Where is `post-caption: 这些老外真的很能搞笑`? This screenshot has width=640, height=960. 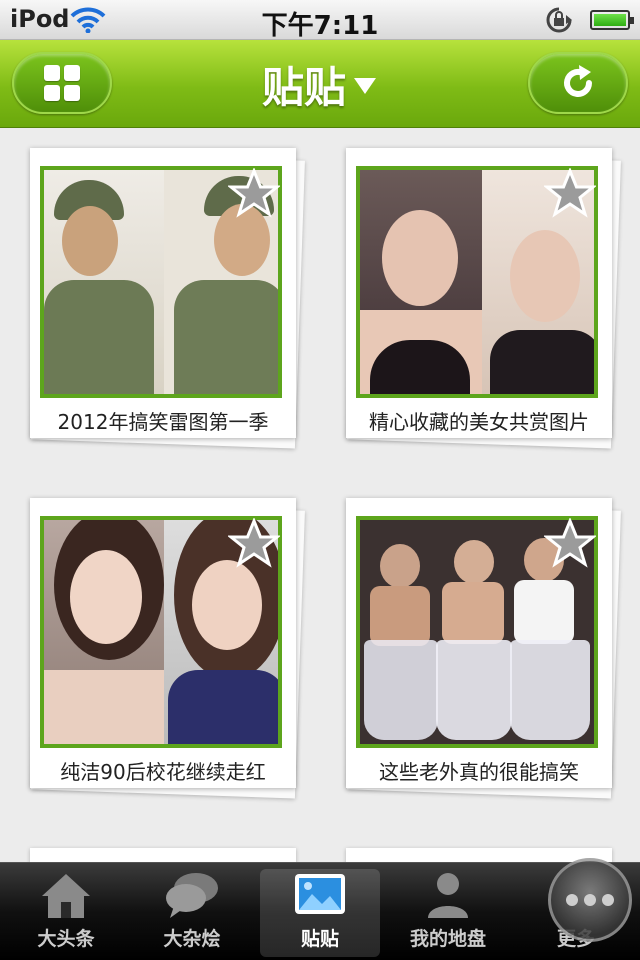
post-caption: 这些老外真的很能搞笑 is located at coordinates (479, 772).